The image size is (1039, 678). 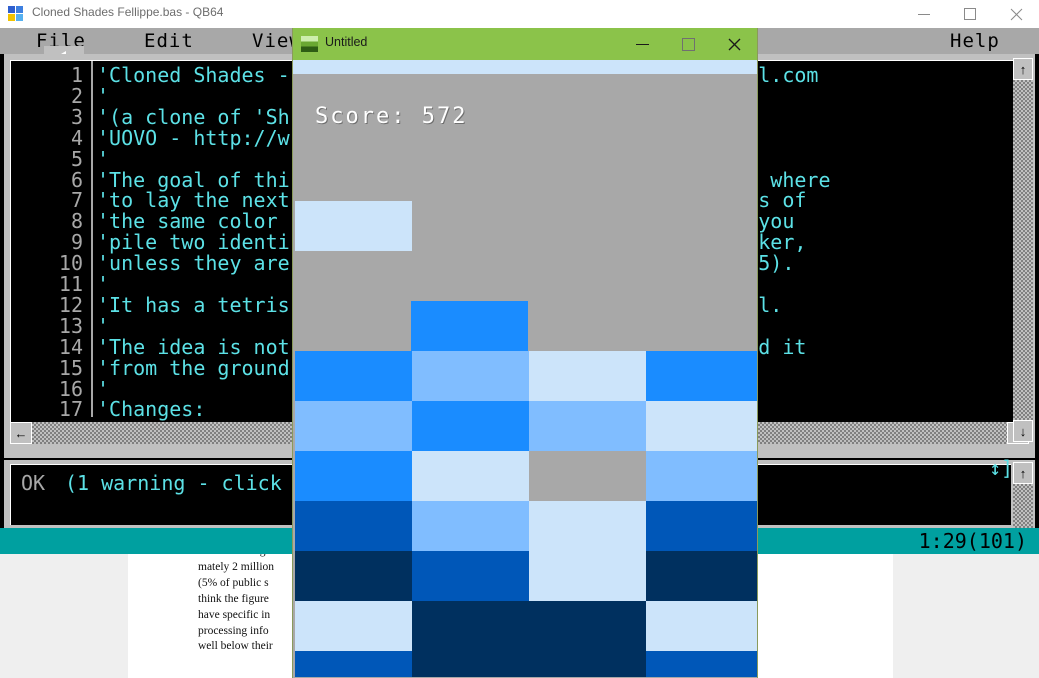 I want to click on code-line: 'from the ground, so click(x=193, y=368).